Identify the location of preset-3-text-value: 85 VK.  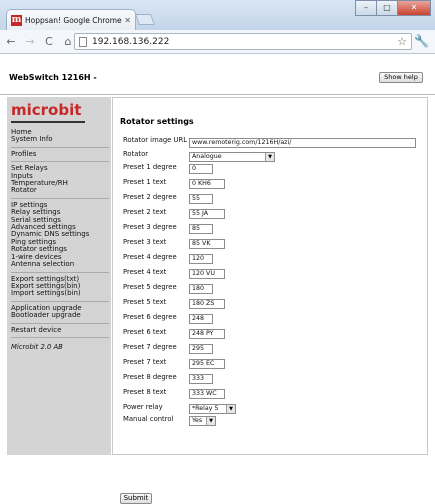
(201, 243).